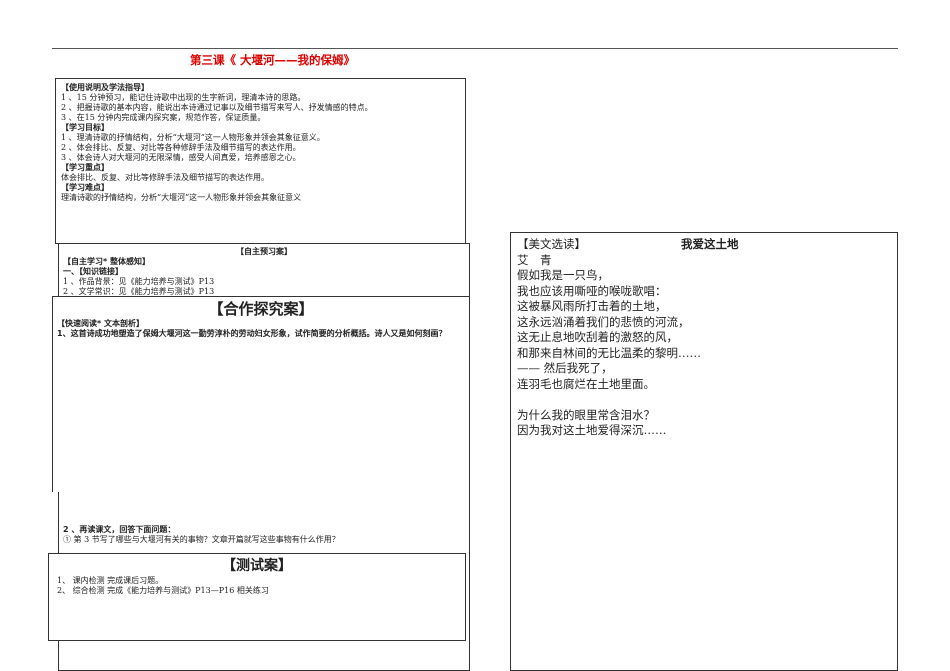  Describe the element at coordinates (139, 281) in the screenshot. I see `preview-item: 1 、作品背景：见《能力培养与测试》P13` at that location.